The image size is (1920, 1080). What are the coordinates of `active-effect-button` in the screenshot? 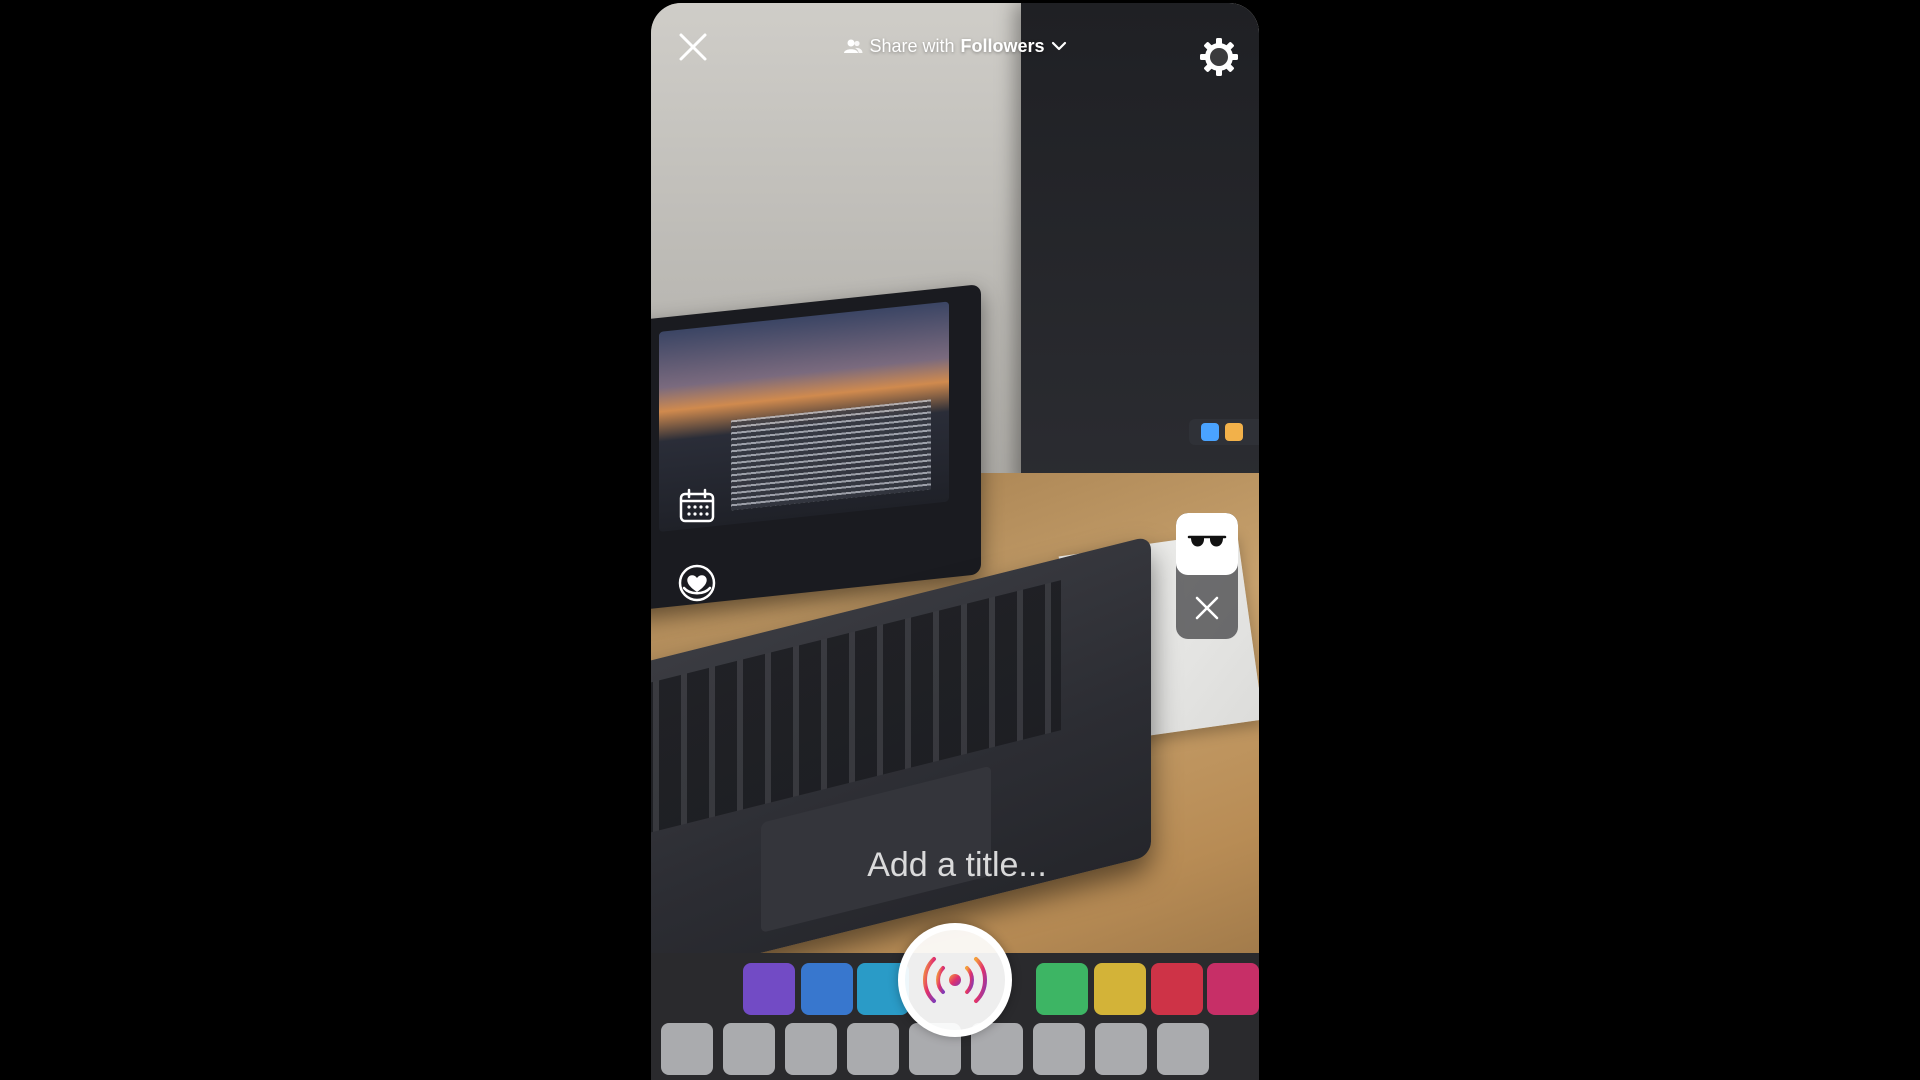 It's located at (1207, 544).